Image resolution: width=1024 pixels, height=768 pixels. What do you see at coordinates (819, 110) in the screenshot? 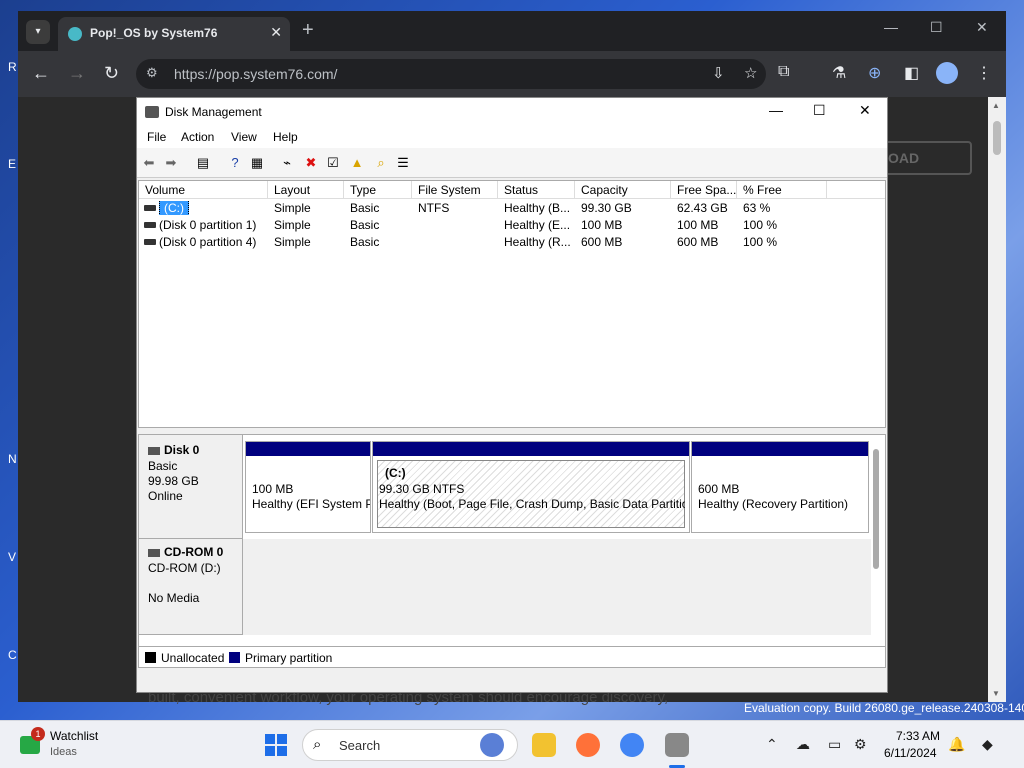
I see `dm-maximize-button: ☐` at bounding box center [819, 110].